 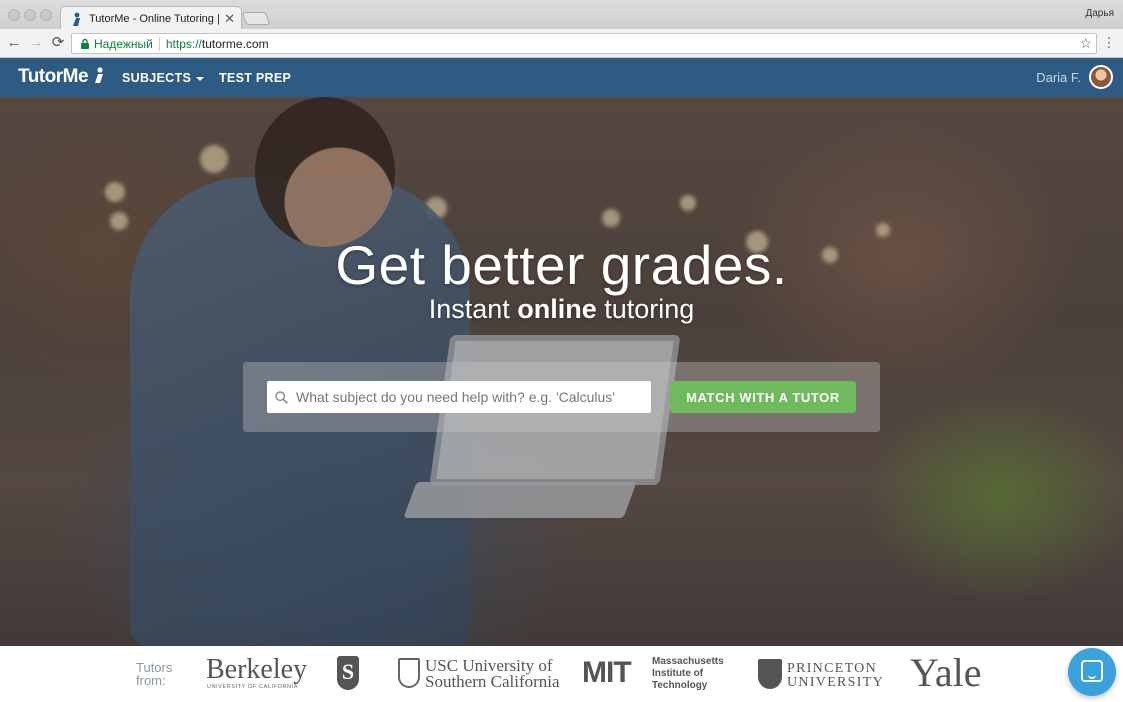 I want to click on stanford-logo: S, so click(x=348, y=673).